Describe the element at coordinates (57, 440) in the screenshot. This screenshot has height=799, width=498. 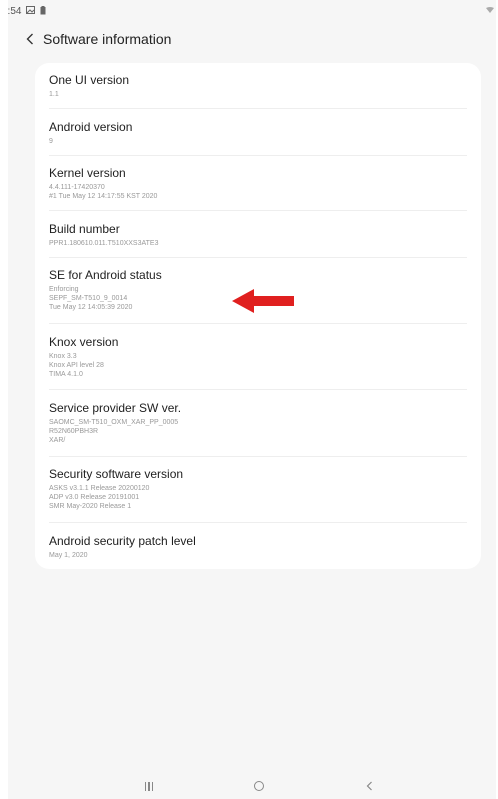
I see `item-value: XAR/` at that location.